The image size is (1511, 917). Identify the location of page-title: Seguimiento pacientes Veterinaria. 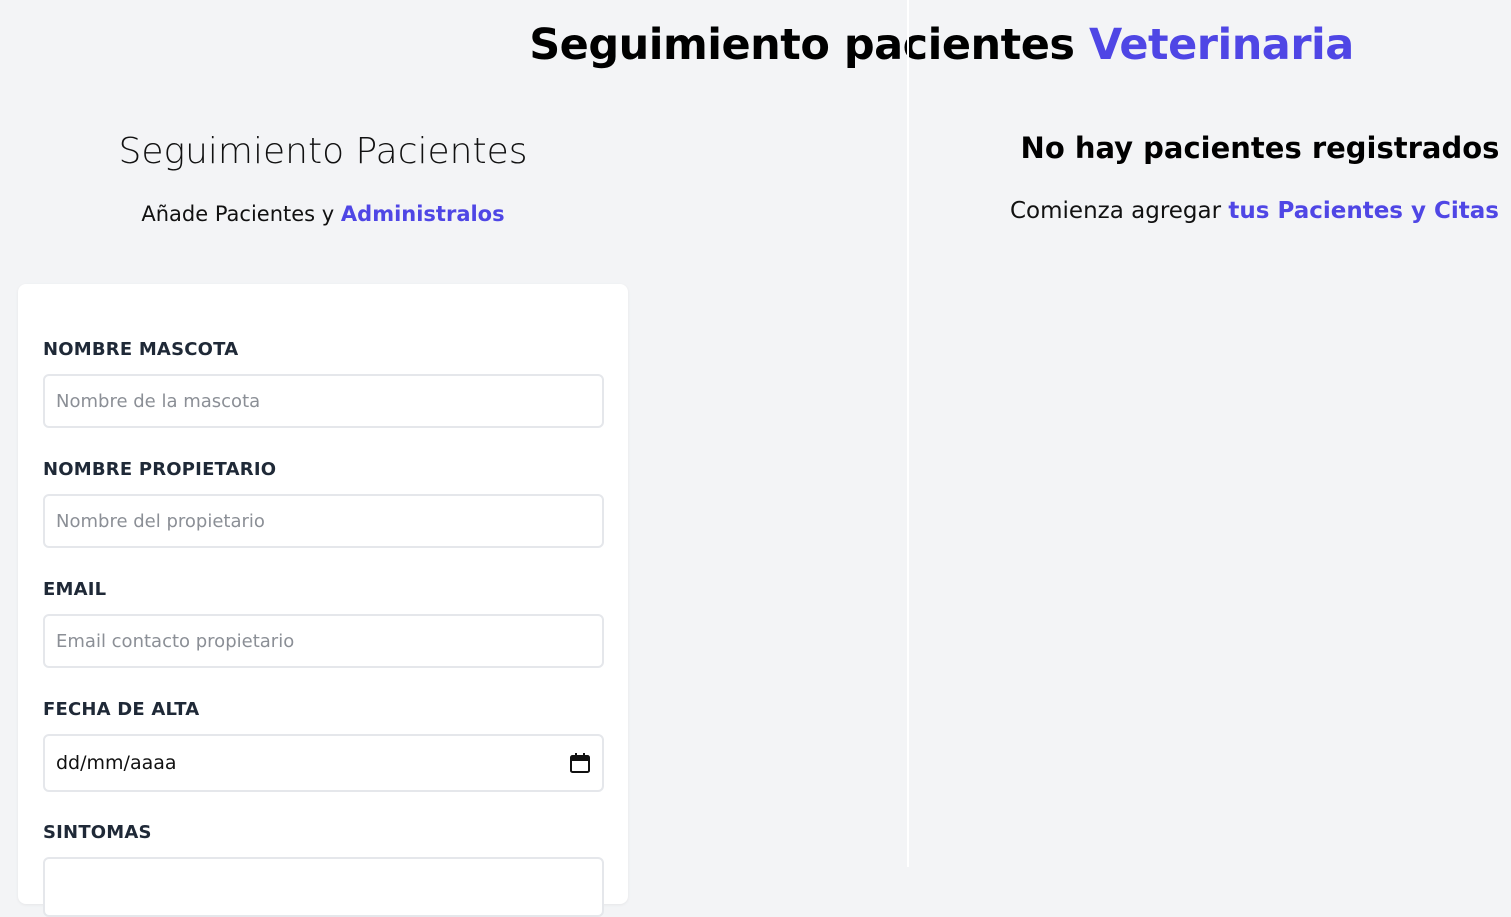
(755, 45).